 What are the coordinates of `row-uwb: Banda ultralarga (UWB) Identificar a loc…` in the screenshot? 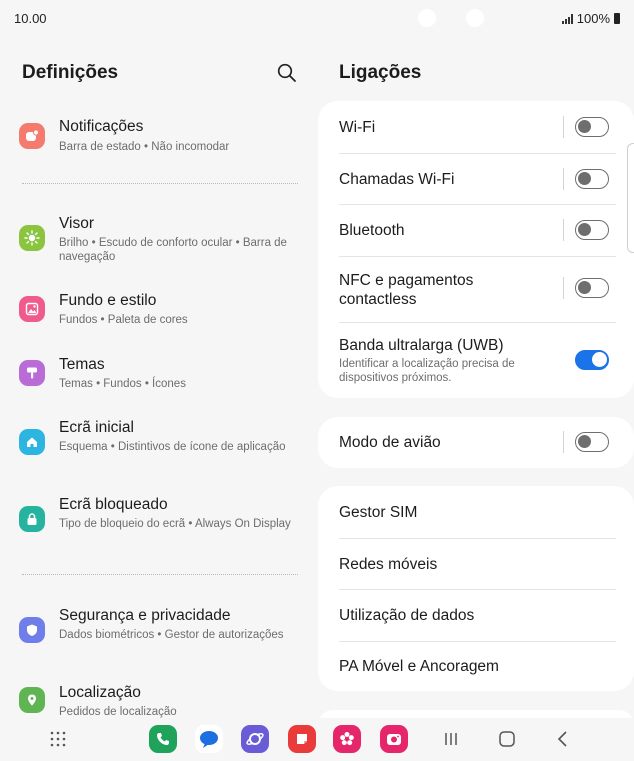 It's located at (476, 360).